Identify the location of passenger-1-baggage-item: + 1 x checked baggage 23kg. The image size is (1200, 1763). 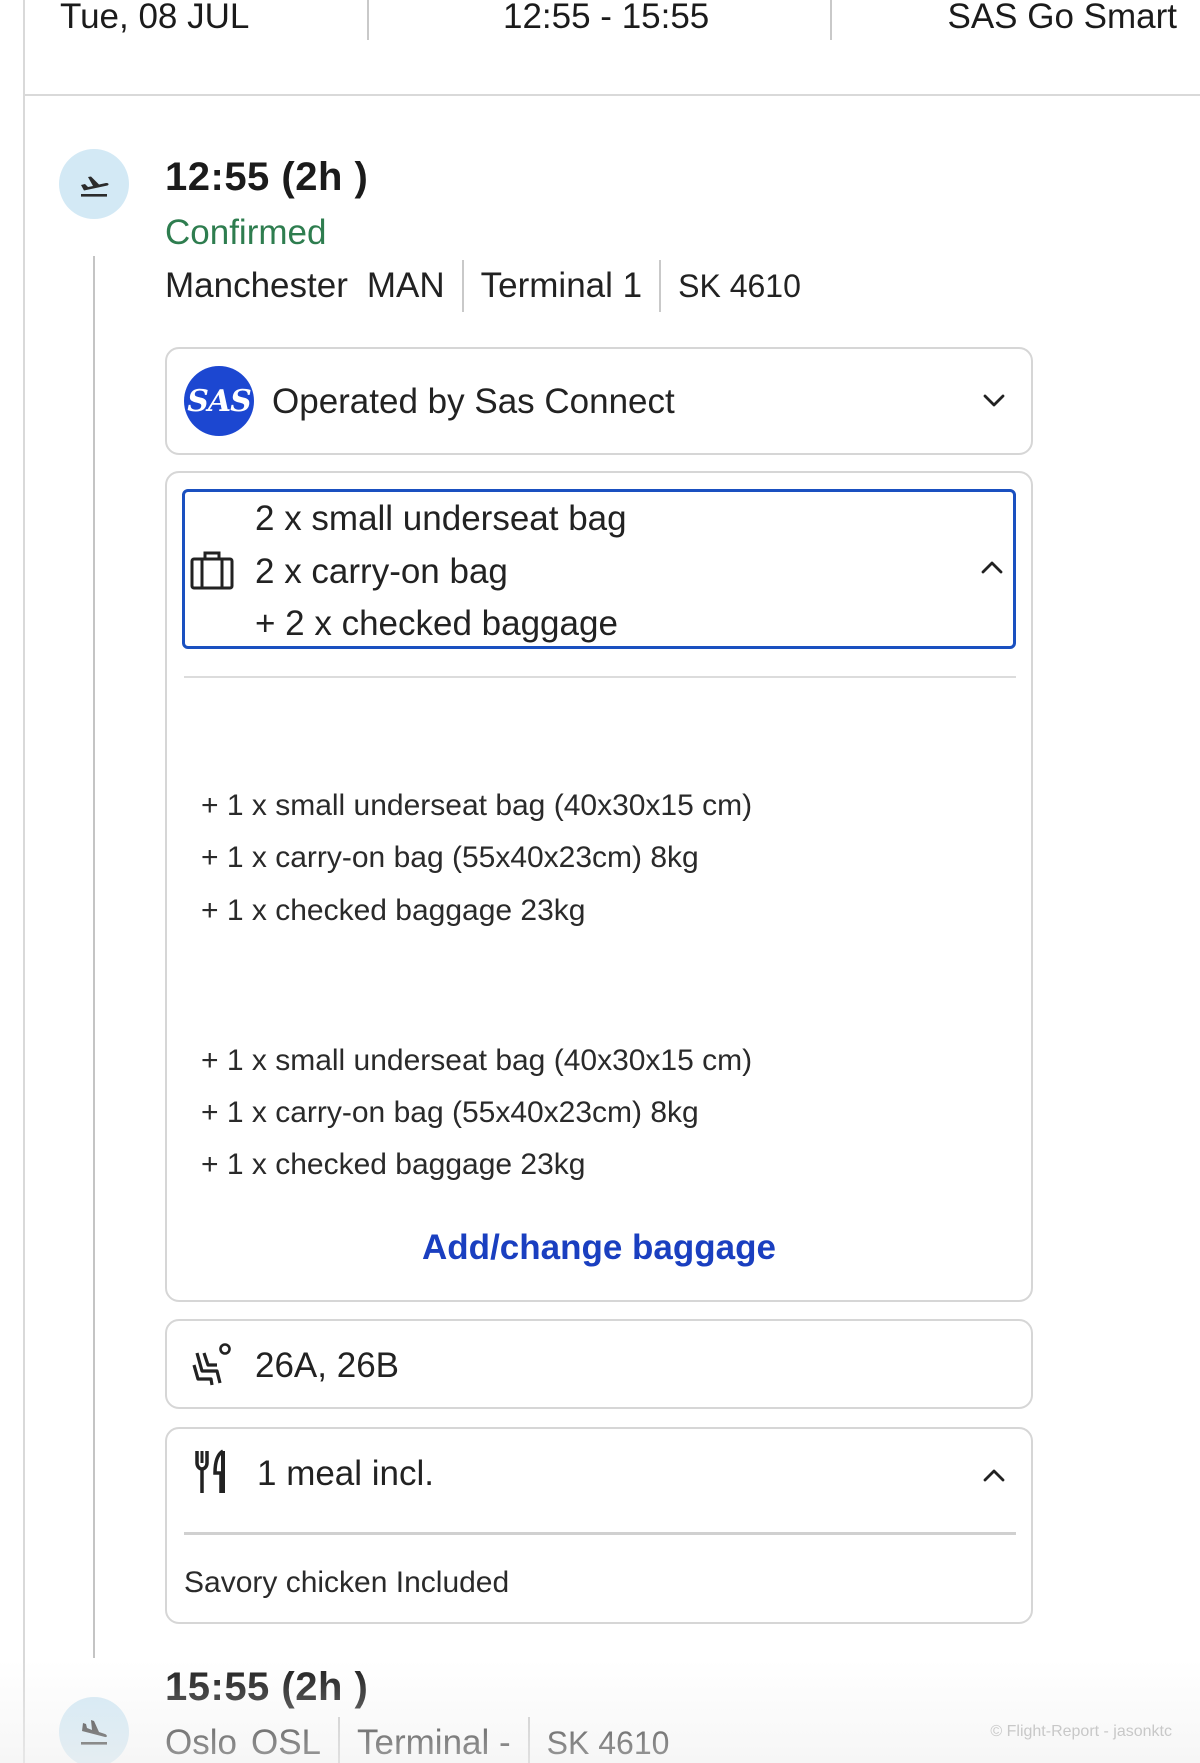
(393, 910).